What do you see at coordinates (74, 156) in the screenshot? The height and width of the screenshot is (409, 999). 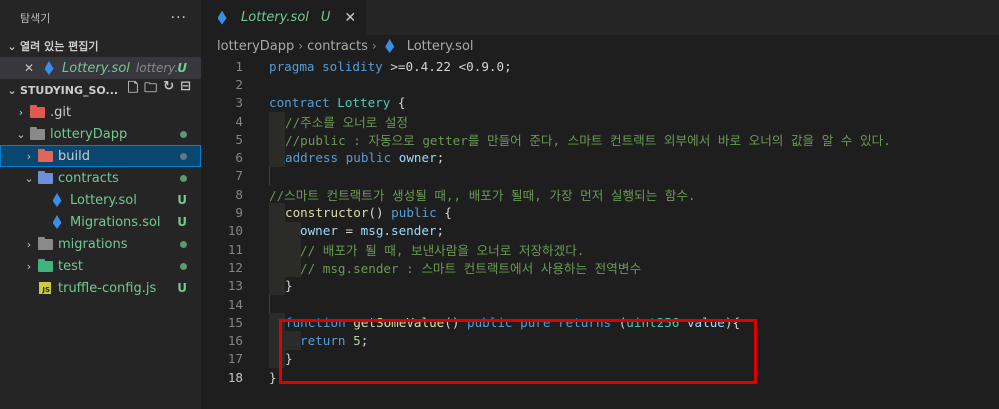 I see `tree-item-label: build` at bounding box center [74, 156].